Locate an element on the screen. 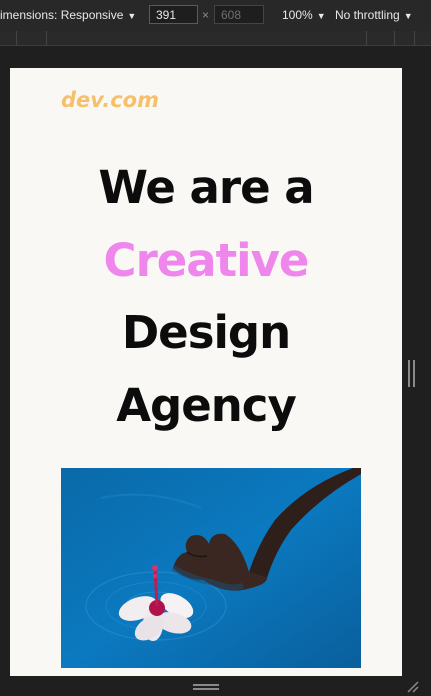 This screenshot has width=431, height=696. dimensions-label: imensions: Responsive is located at coordinates (62, 15).